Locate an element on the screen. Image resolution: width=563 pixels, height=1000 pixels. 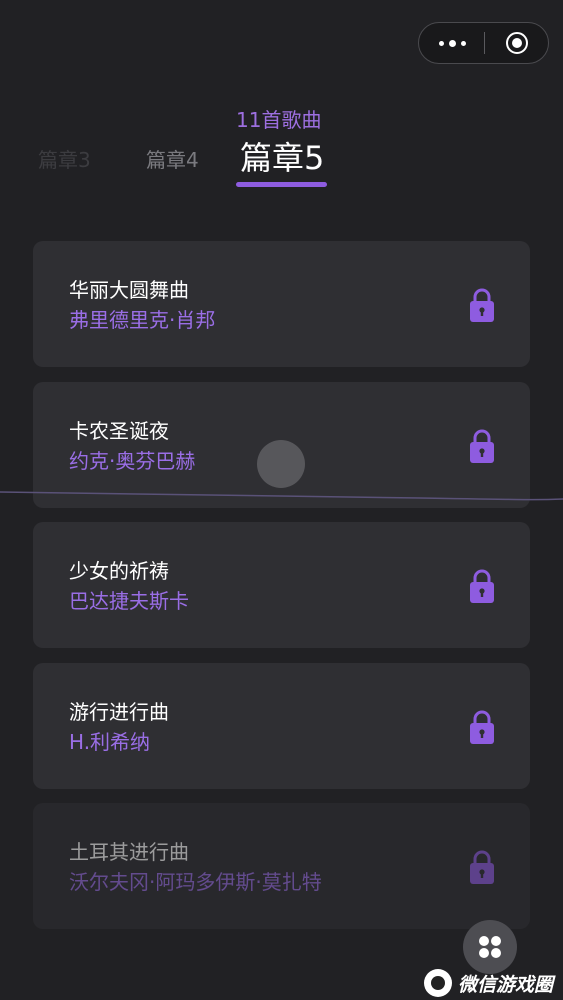
tab-chapter-4: 篇章4 is located at coordinates (172, 158).